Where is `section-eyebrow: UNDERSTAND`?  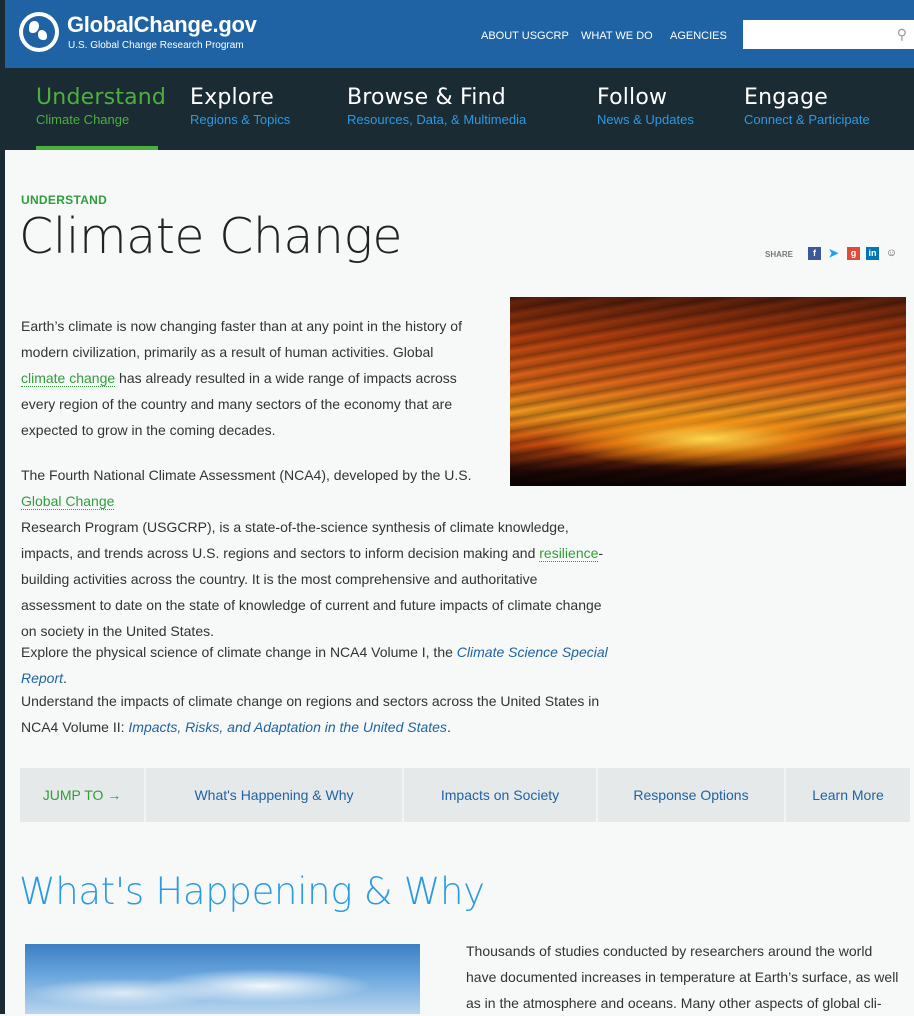 section-eyebrow: UNDERSTAND is located at coordinates (64, 200).